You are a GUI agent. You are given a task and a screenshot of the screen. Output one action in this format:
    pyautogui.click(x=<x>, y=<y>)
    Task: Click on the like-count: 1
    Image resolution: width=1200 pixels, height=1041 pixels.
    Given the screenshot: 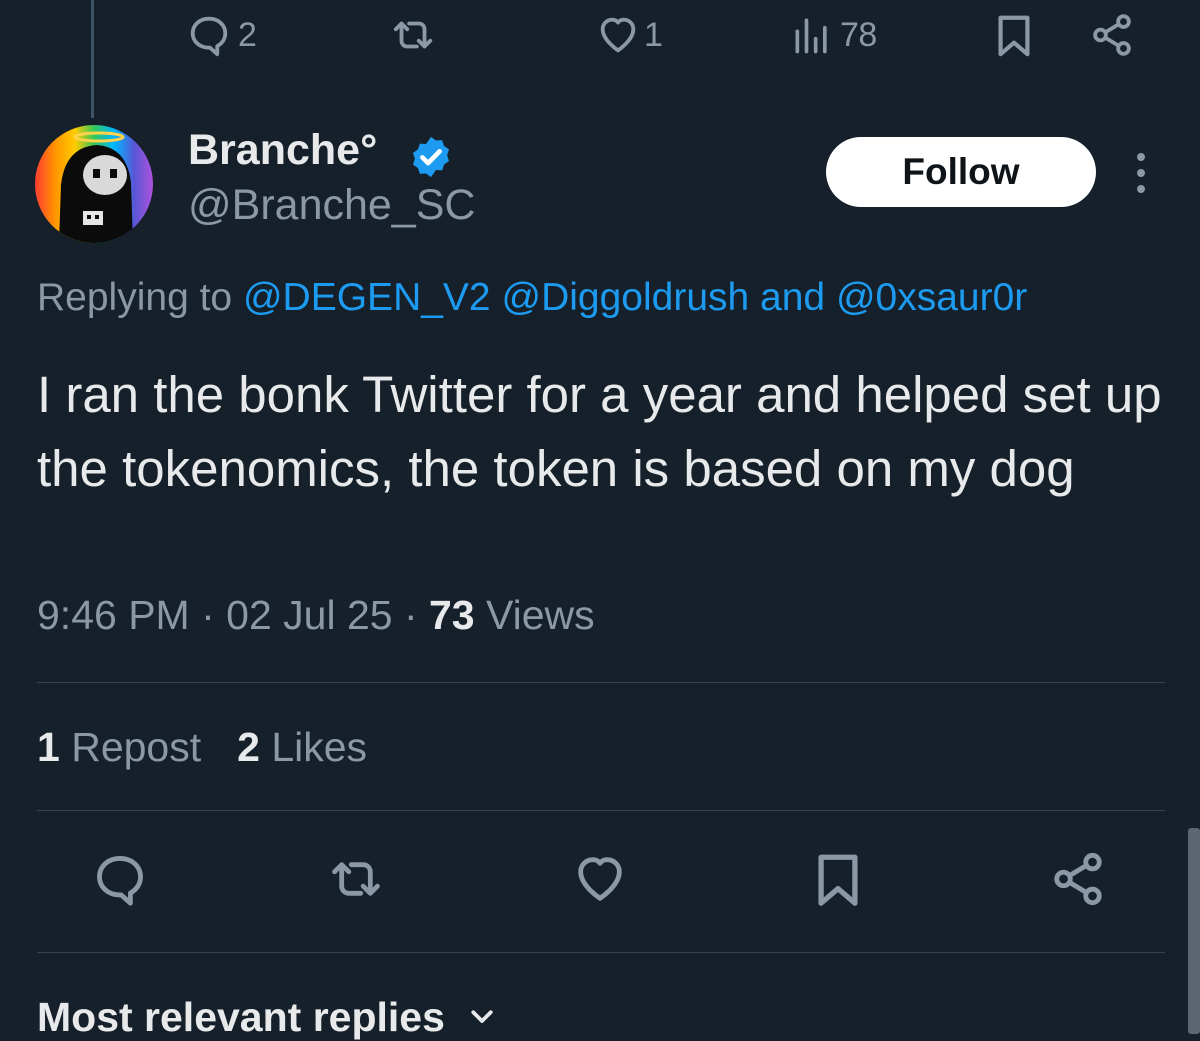 What is the action you would take?
    pyautogui.click(x=653, y=34)
    